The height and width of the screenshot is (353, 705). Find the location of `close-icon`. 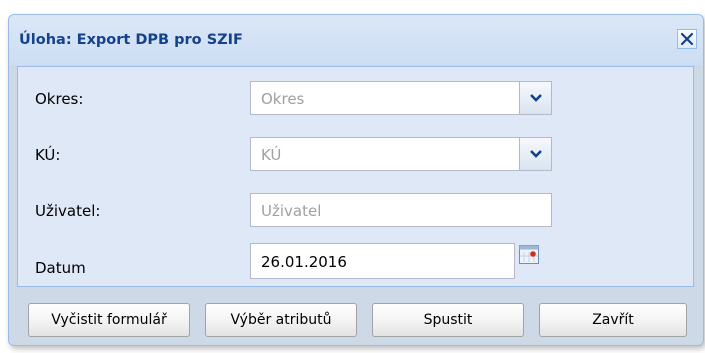

close-icon is located at coordinates (687, 39).